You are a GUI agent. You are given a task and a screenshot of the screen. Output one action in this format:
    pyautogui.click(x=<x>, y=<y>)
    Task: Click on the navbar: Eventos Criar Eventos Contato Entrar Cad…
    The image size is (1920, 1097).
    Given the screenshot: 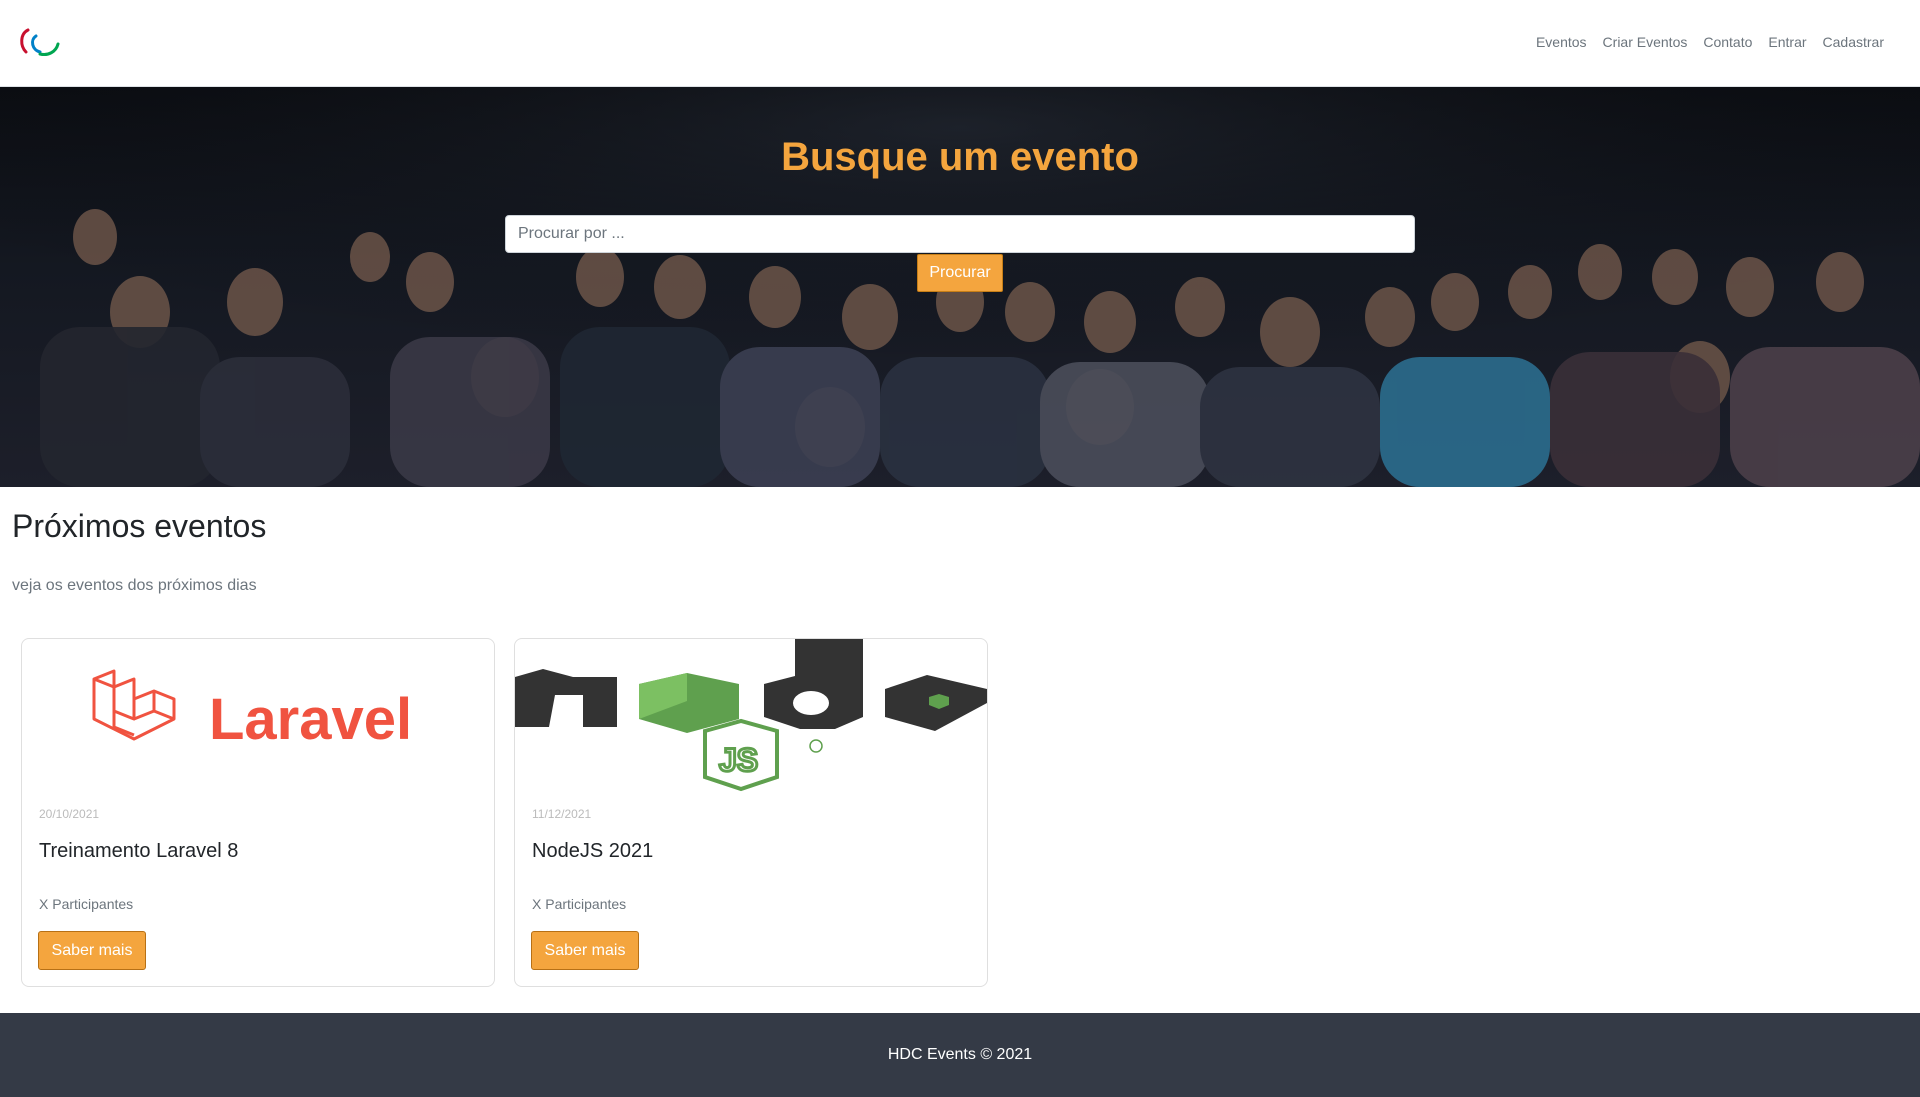 What is the action you would take?
    pyautogui.click(x=960, y=43)
    